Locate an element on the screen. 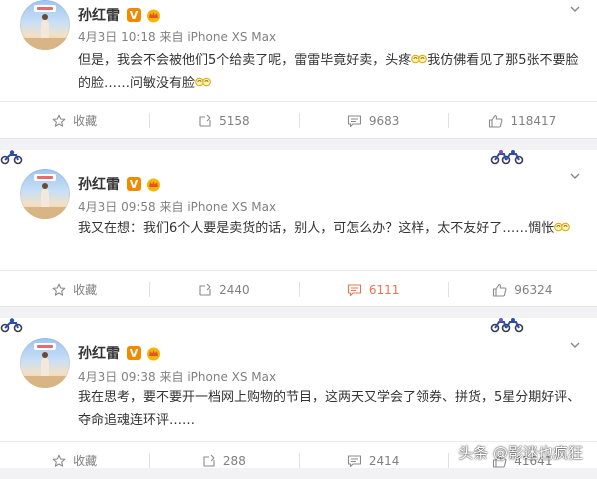 The width and height of the screenshot is (597, 479). action-bar: 收藏 5158 9683 118417 is located at coordinates (298, 120).